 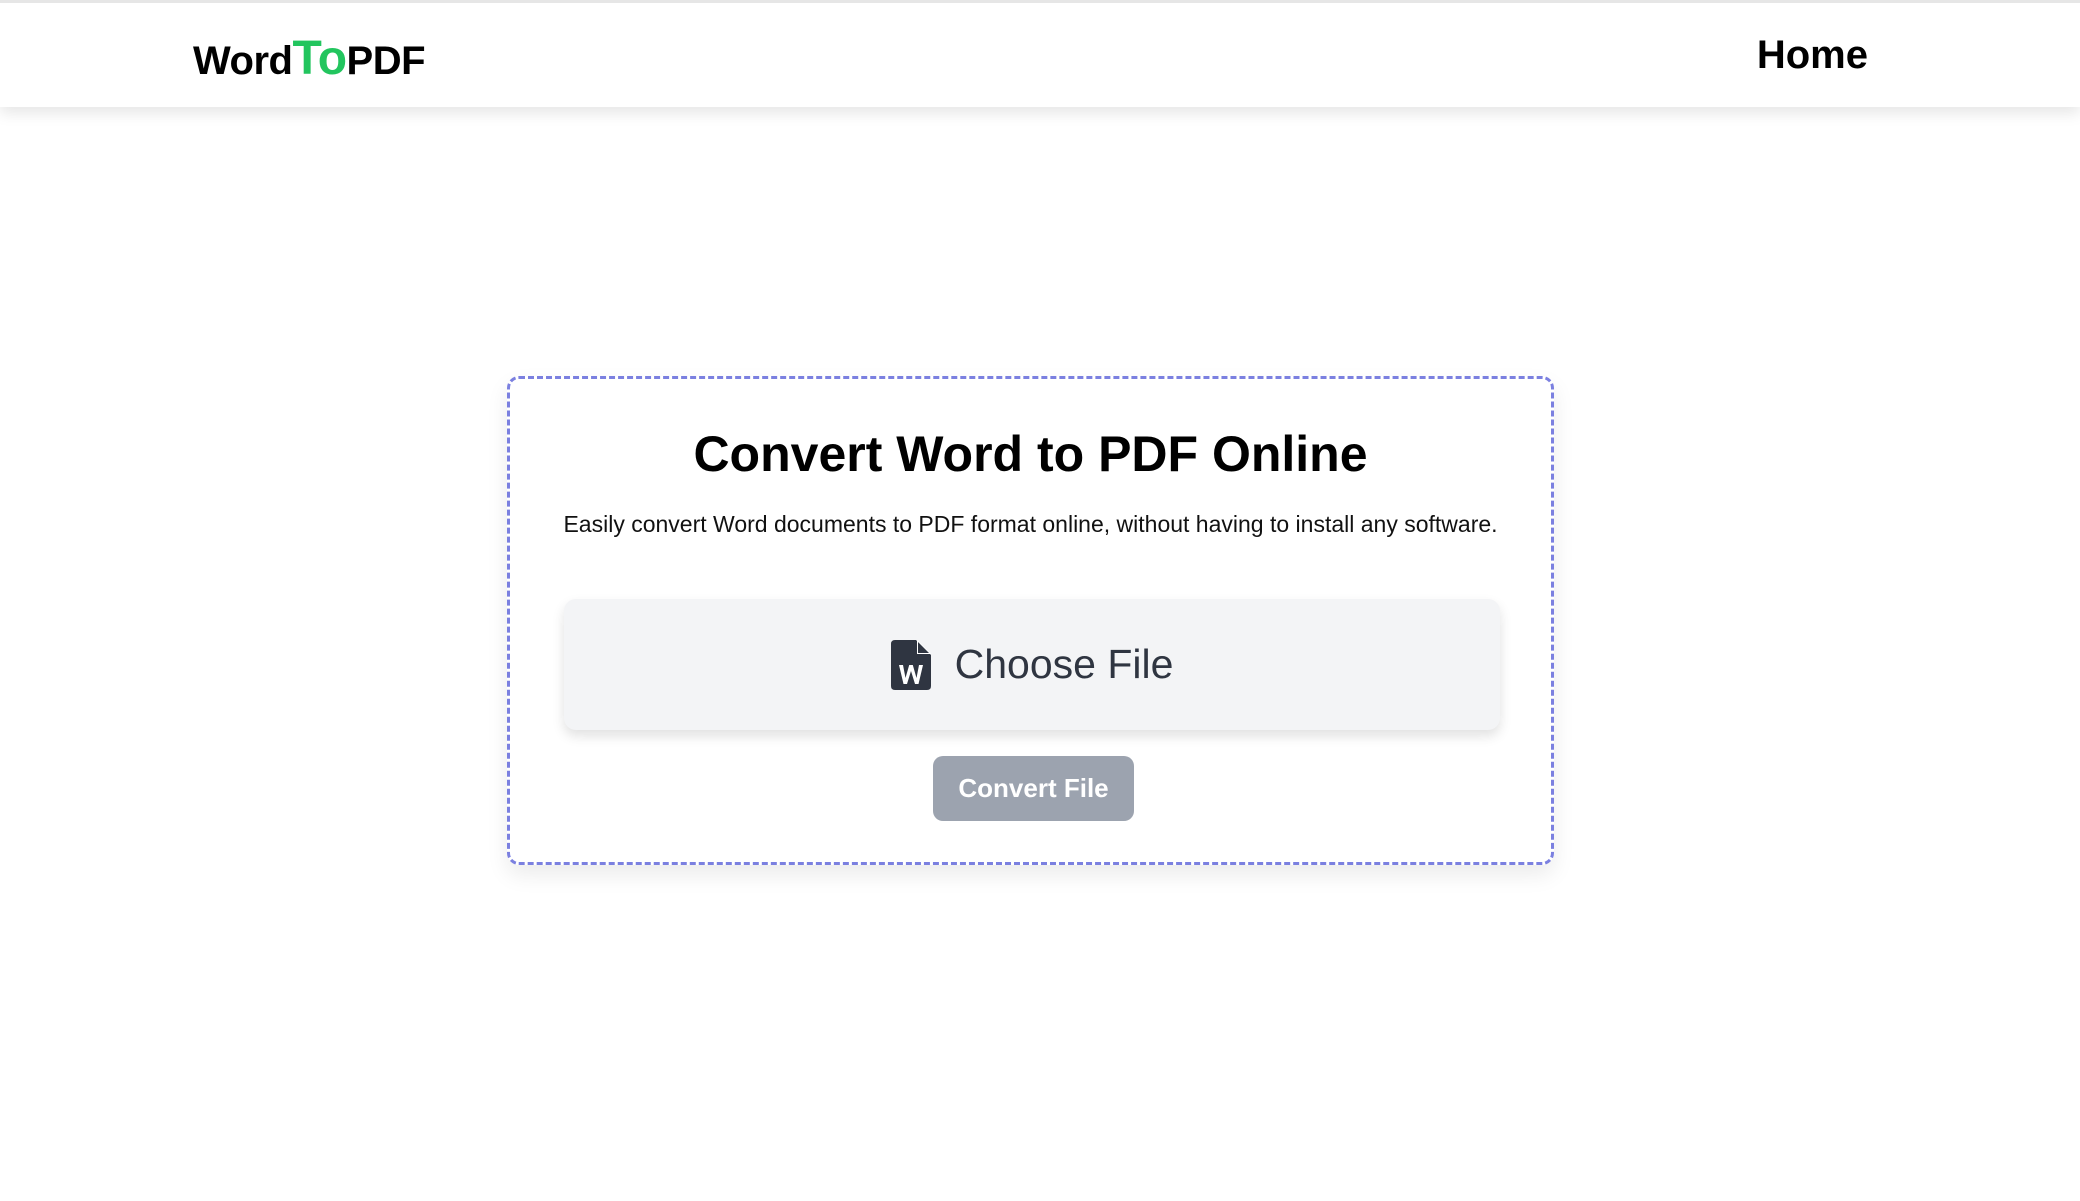 What do you see at coordinates (386, 61) in the screenshot?
I see `logo-pdf-text: PDF` at bounding box center [386, 61].